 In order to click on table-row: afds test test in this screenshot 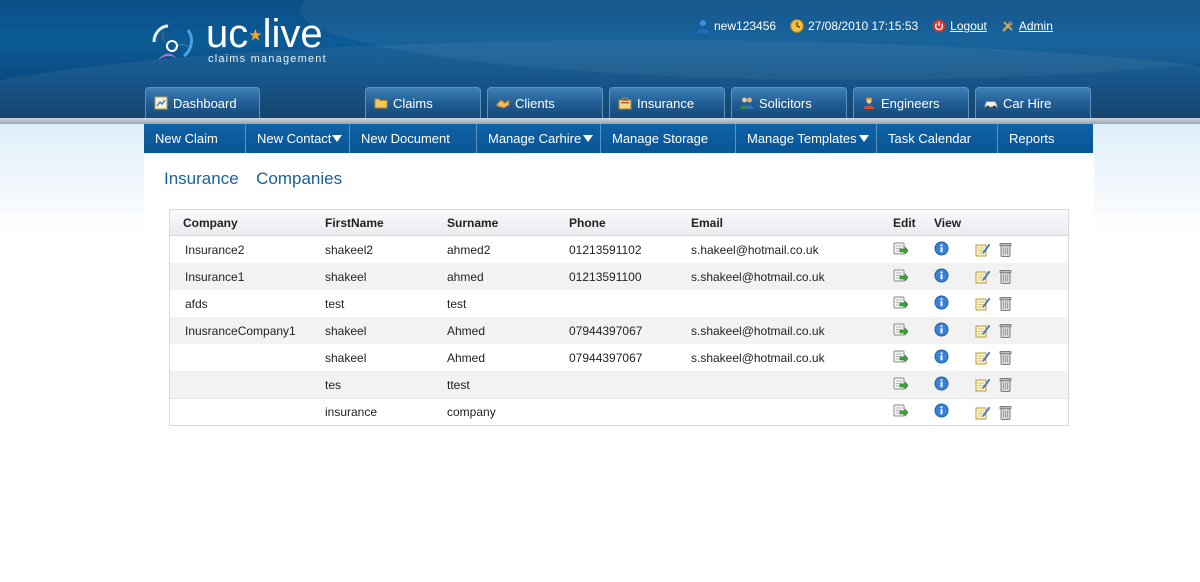, I will do `click(619, 303)`.